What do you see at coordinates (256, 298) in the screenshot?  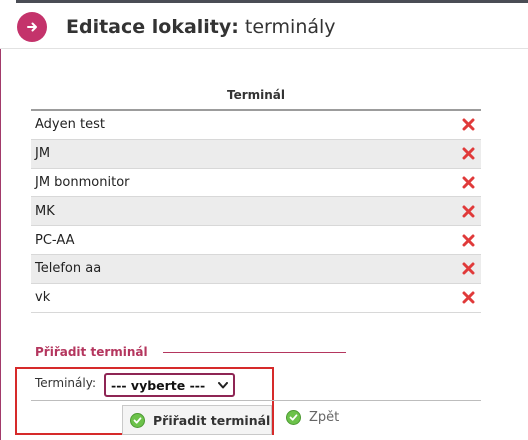 I see `table-row: vk` at bounding box center [256, 298].